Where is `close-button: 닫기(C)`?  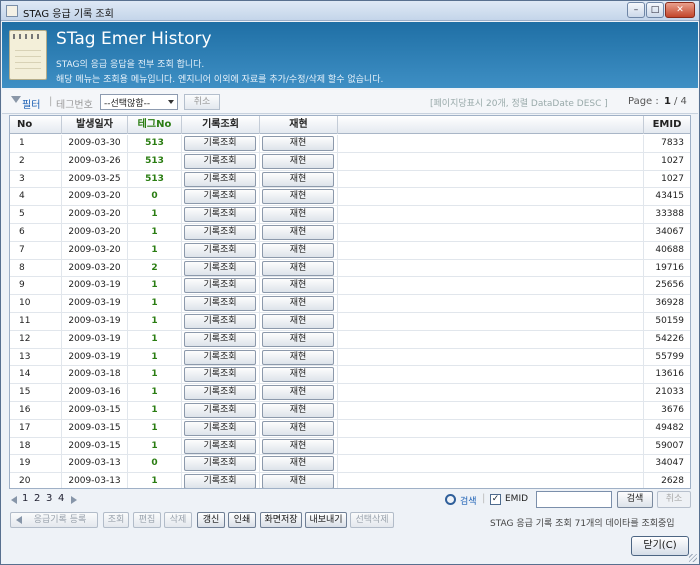
close-button: 닫기(C) is located at coordinates (660, 546).